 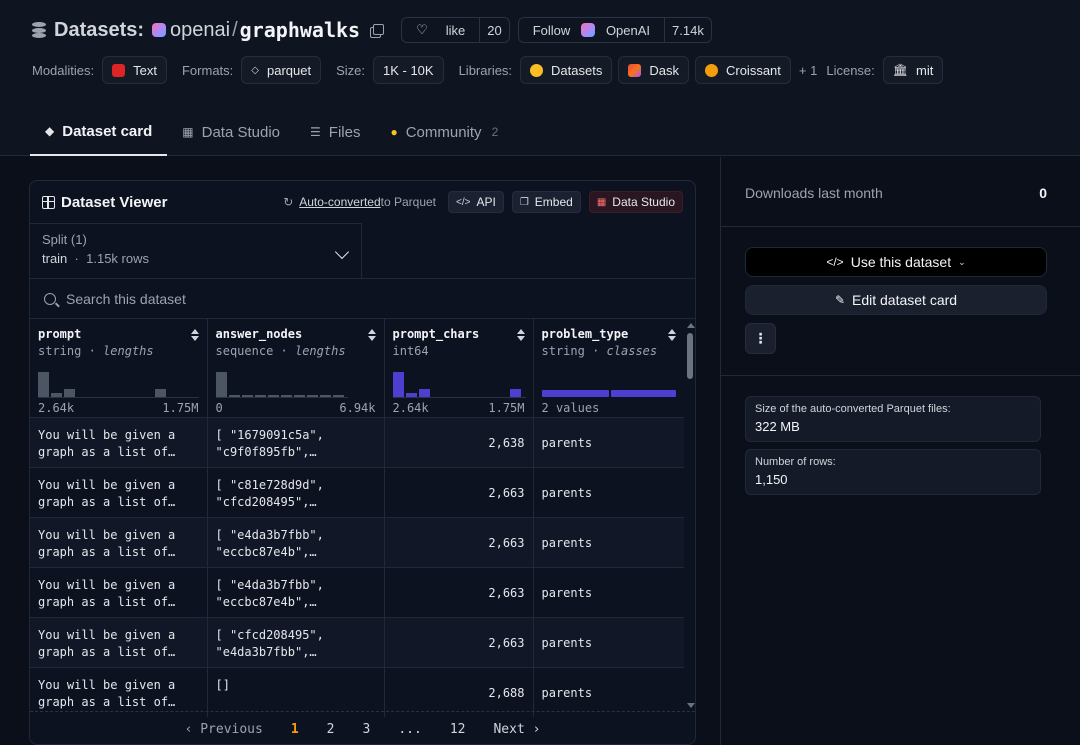 I want to click on size-tag: 1K - 10K, so click(x=408, y=70).